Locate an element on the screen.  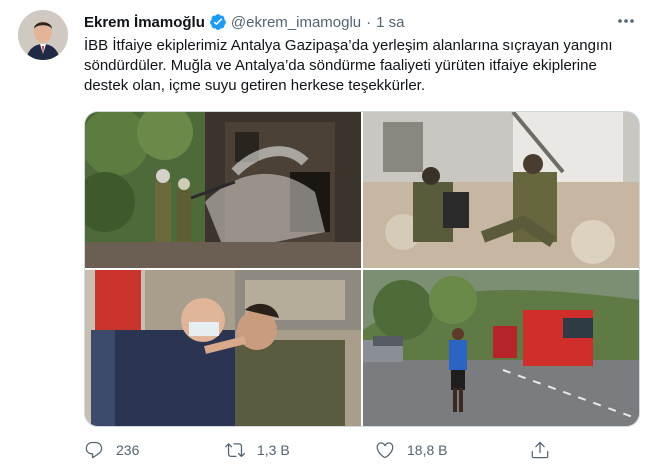
road-water-delivery-photo is located at coordinates (501, 348).